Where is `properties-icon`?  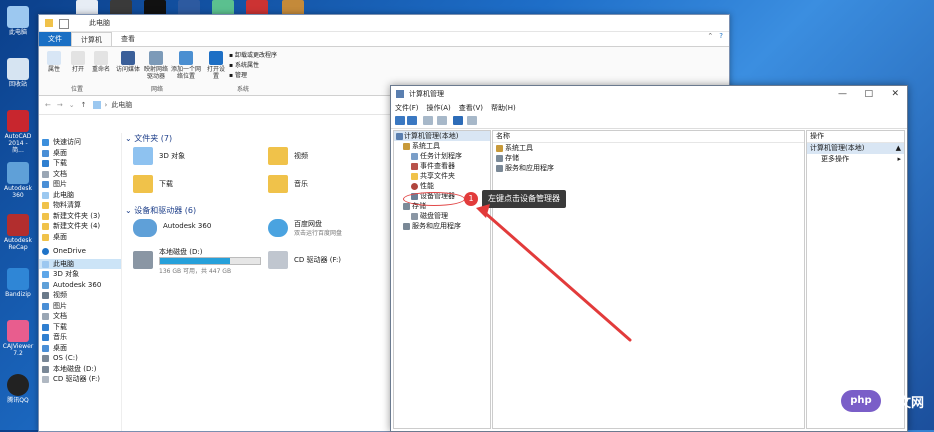 properties-icon is located at coordinates (442, 120).